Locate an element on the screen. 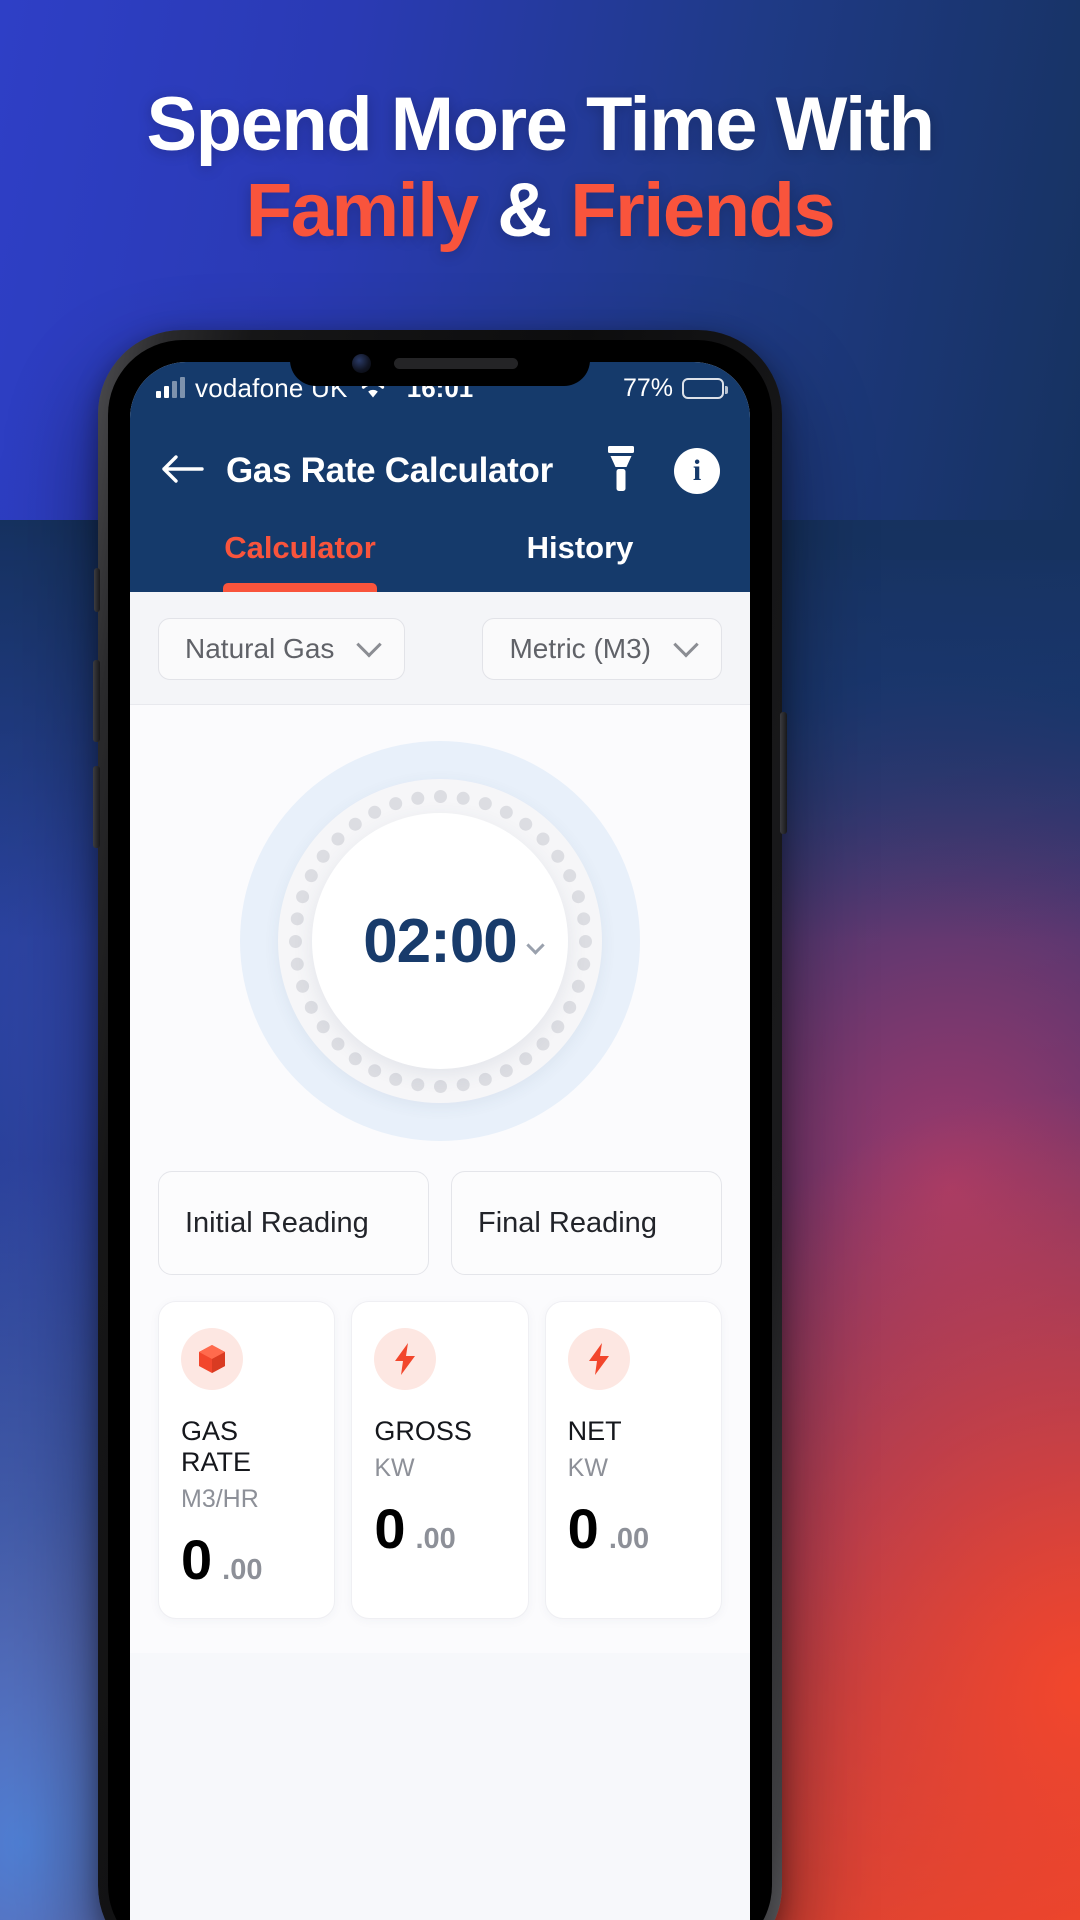 This screenshot has height=1920, width=1080. initial-reading-input: Initial Reading is located at coordinates (293, 1223).